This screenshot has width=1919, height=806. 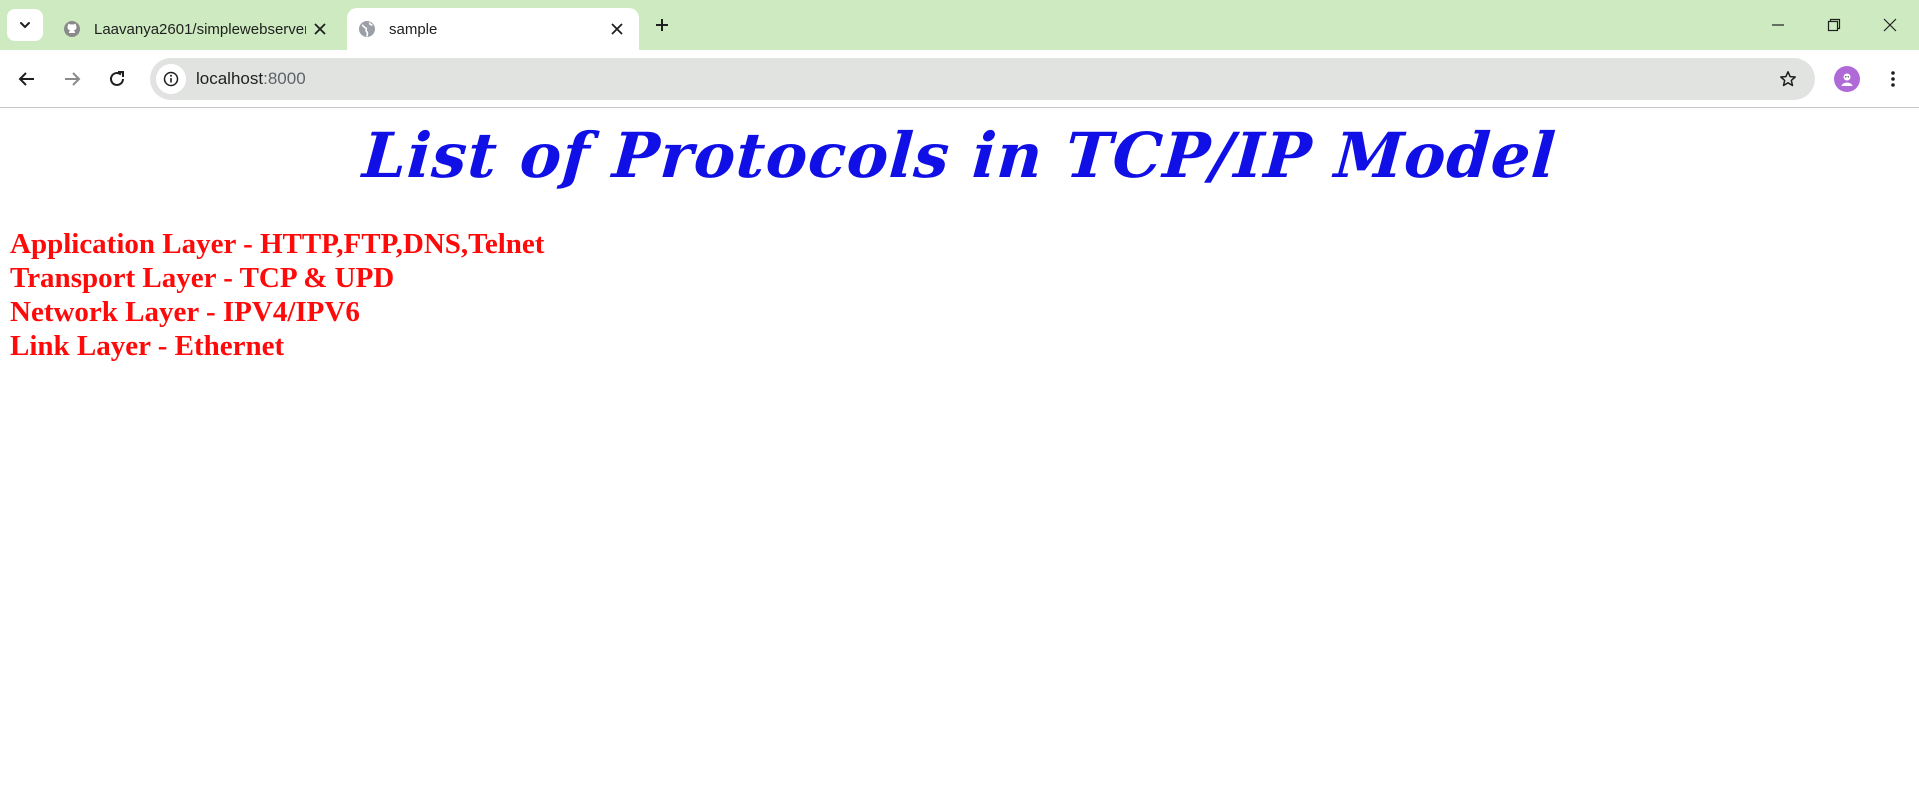 I want to click on forward-button, so click(x=72, y=79).